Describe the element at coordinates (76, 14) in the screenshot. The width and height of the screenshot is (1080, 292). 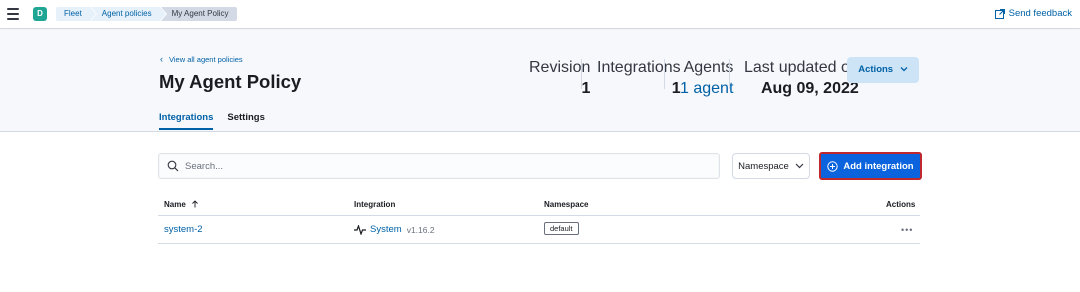
I see `breadcrumb-fleet: Fleet` at that location.